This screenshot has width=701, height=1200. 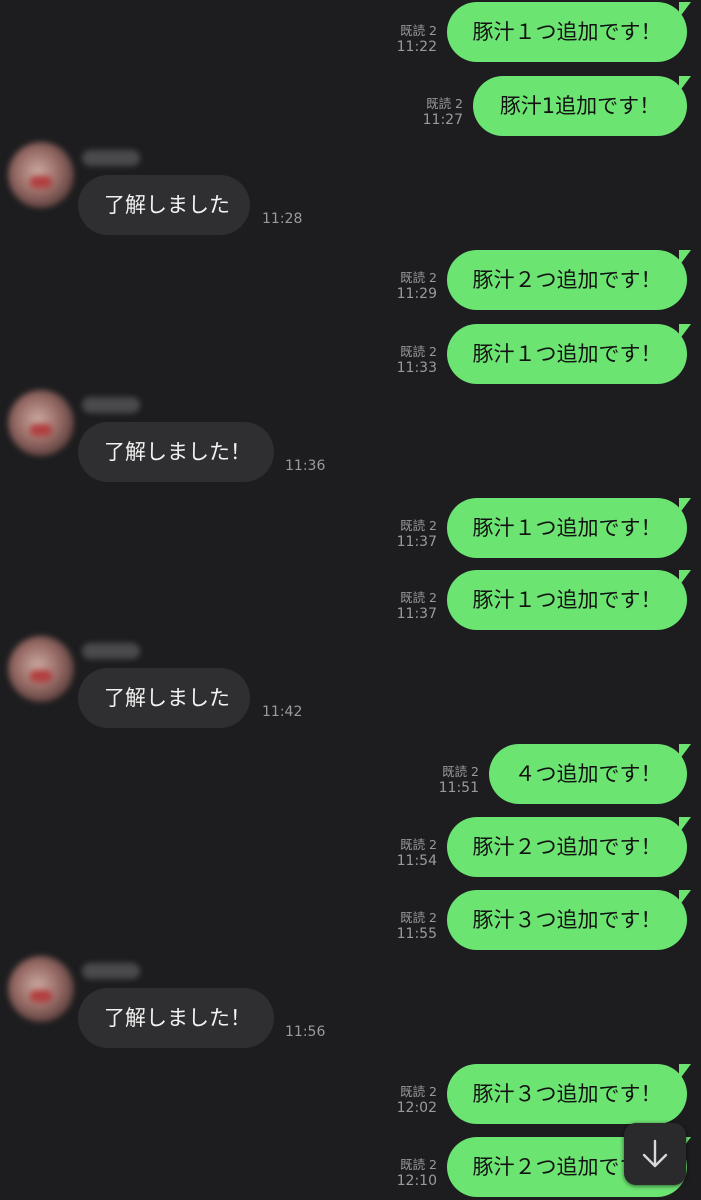 What do you see at coordinates (282, 712) in the screenshot?
I see `message-time: 11:42` at bounding box center [282, 712].